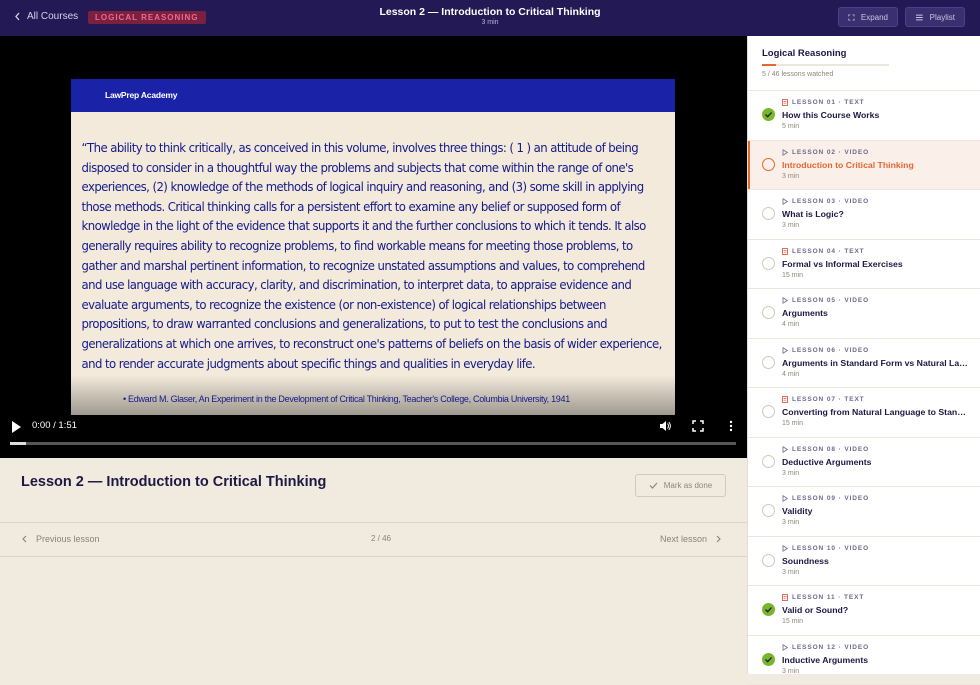  I want to click on lesson-kind-label: LESSON 10 · VIDEO, so click(830, 548).